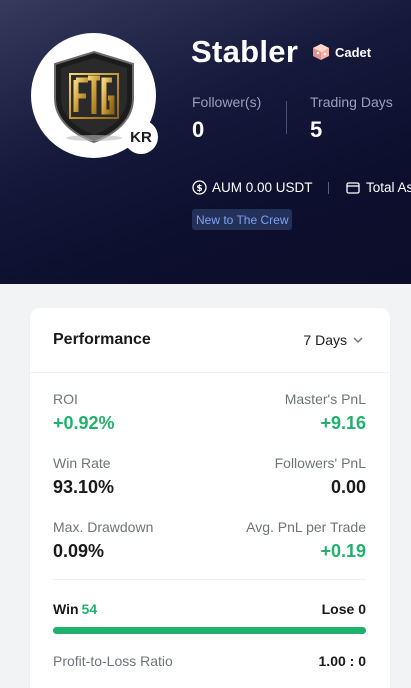  Describe the element at coordinates (65, 399) in the screenshot. I see `roi-label: ROI` at that location.